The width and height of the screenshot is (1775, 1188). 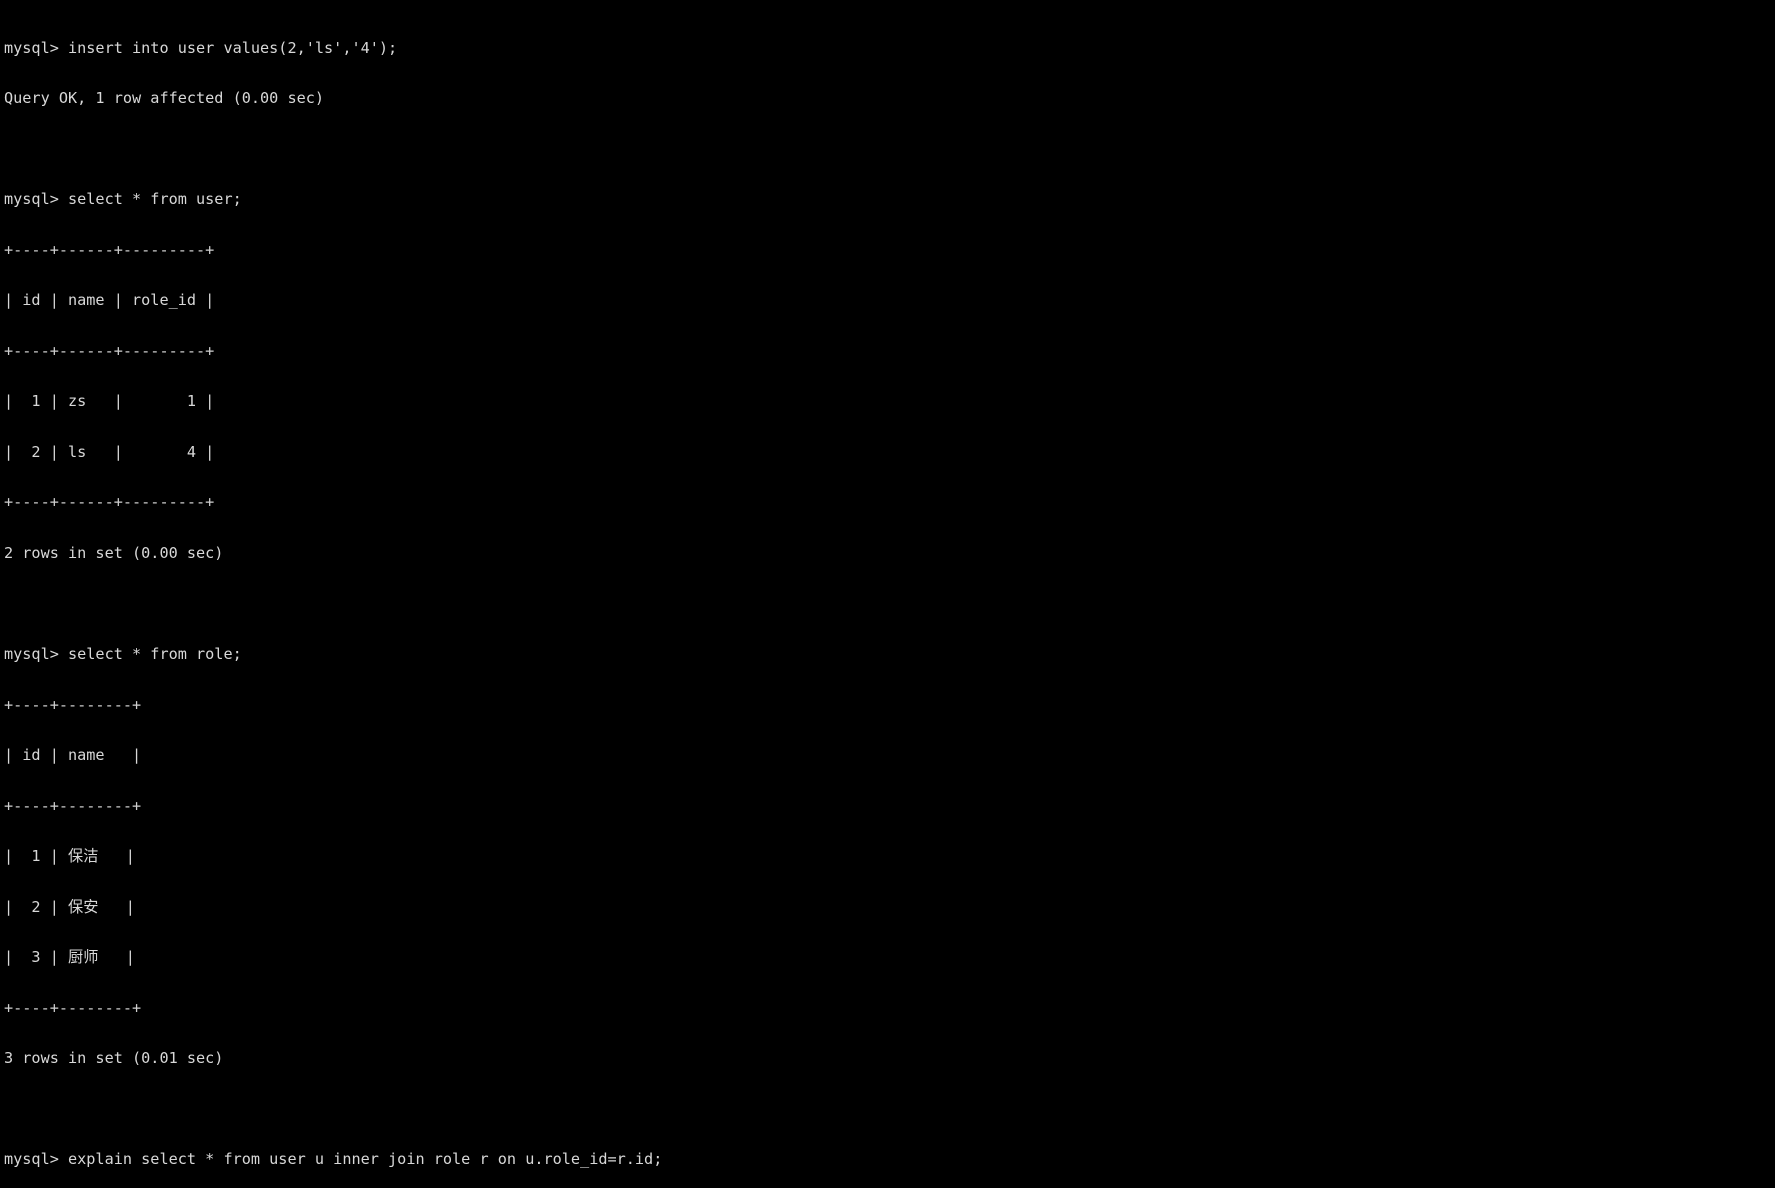 What do you see at coordinates (123, 199) in the screenshot?
I see `terminal-line: mysql> select * from user;` at bounding box center [123, 199].